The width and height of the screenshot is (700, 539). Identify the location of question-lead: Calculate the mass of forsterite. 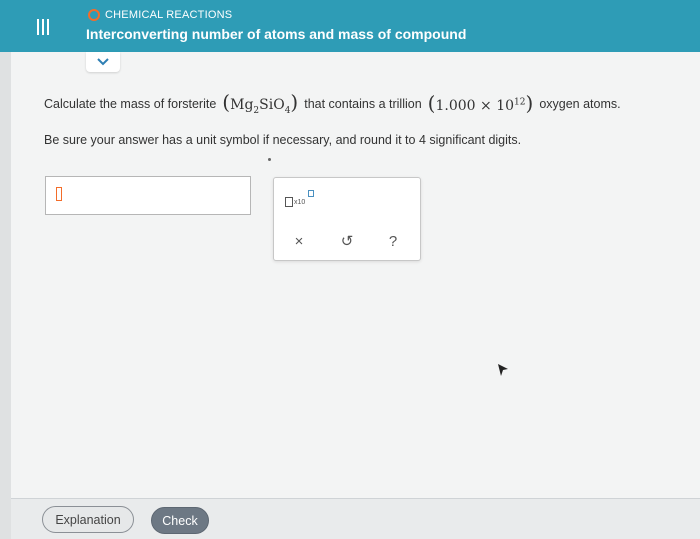
(130, 103).